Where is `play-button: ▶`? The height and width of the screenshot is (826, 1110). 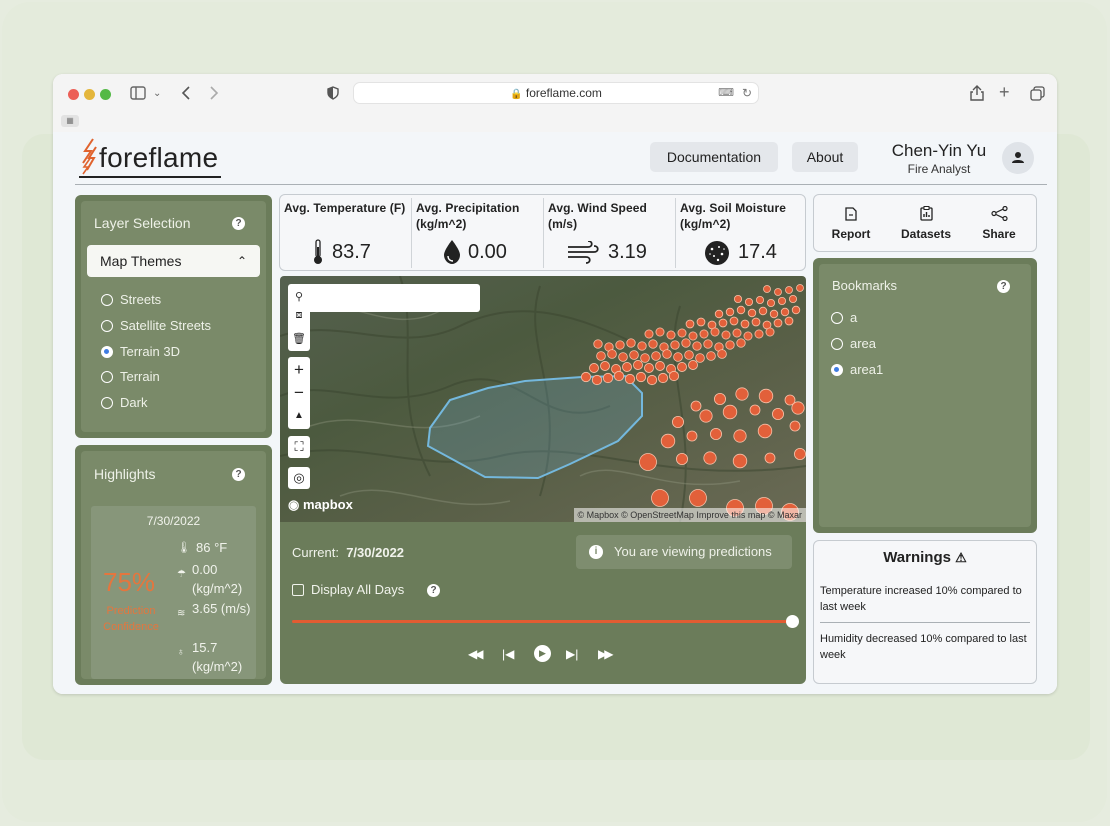 play-button: ▶ is located at coordinates (542, 653).